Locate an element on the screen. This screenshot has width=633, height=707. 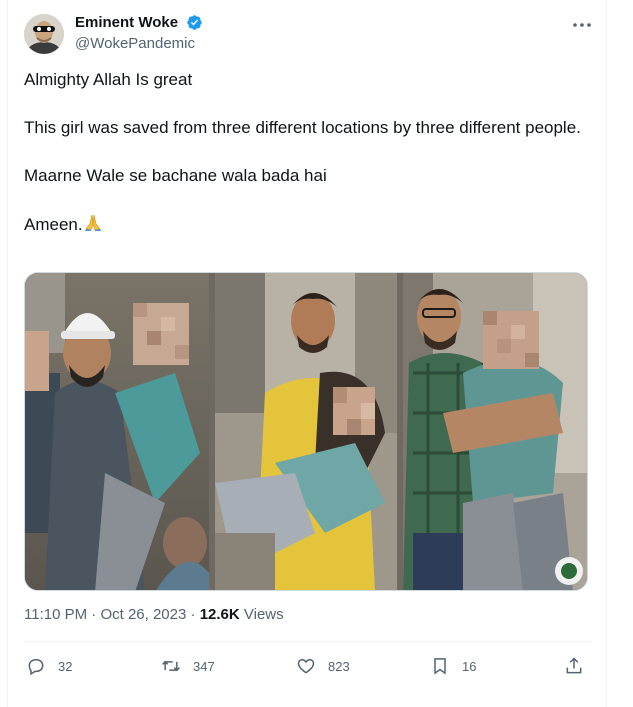
tweet-paragraph: Ameen. is located at coordinates (53, 224).